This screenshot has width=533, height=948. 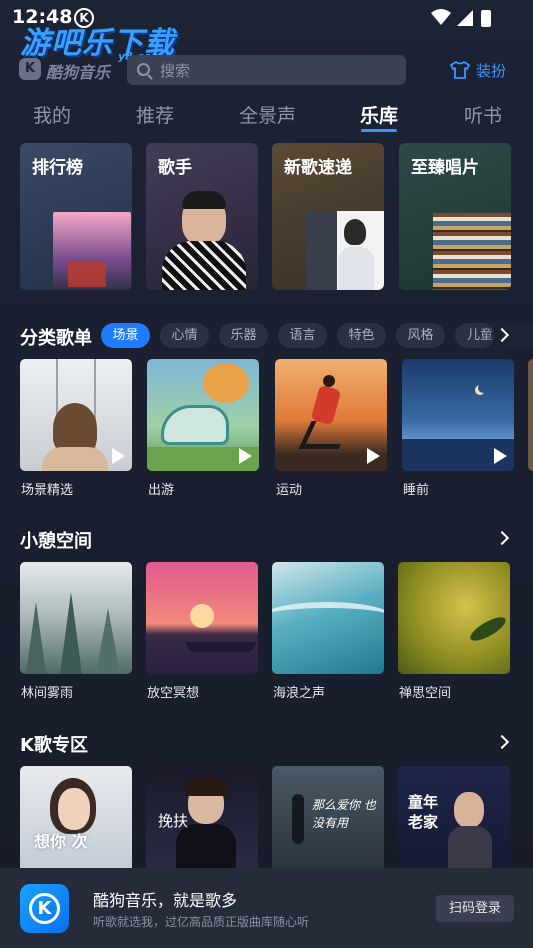 What do you see at coordinates (57, 168) in the screenshot?
I see `card-label: 排行榜` at bounding box center [57, 168].